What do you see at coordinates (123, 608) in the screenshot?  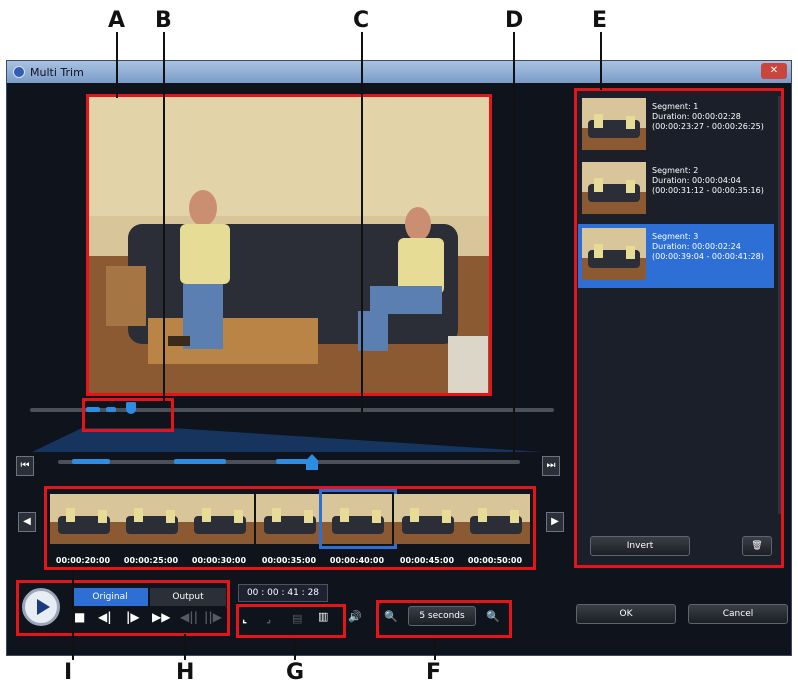 I see `annotation-box-h` at bounding box center [123, 608].